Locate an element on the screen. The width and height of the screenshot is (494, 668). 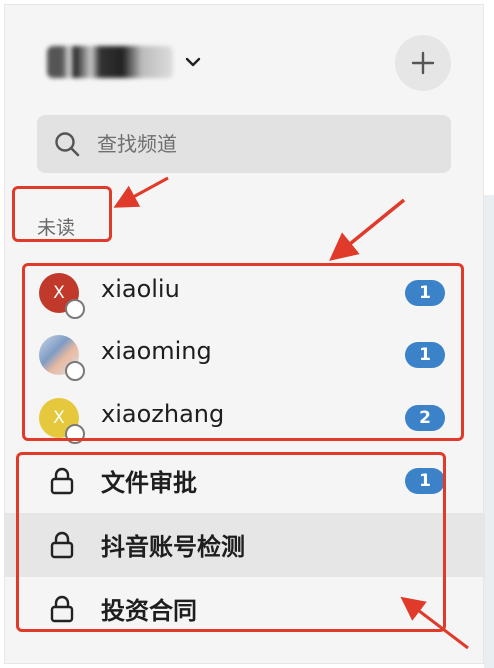
annotation-box-unread is located at coordinates (62, 214).